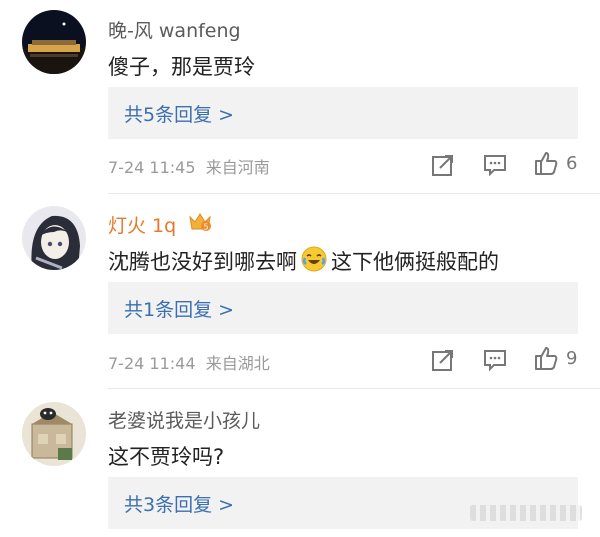 Image resolution: width=600 pixels, height=537 pixels. Describe the element at coordinates (179, 505) in the screenshot. I see `replies-label: 共3条回复 >` at that location.